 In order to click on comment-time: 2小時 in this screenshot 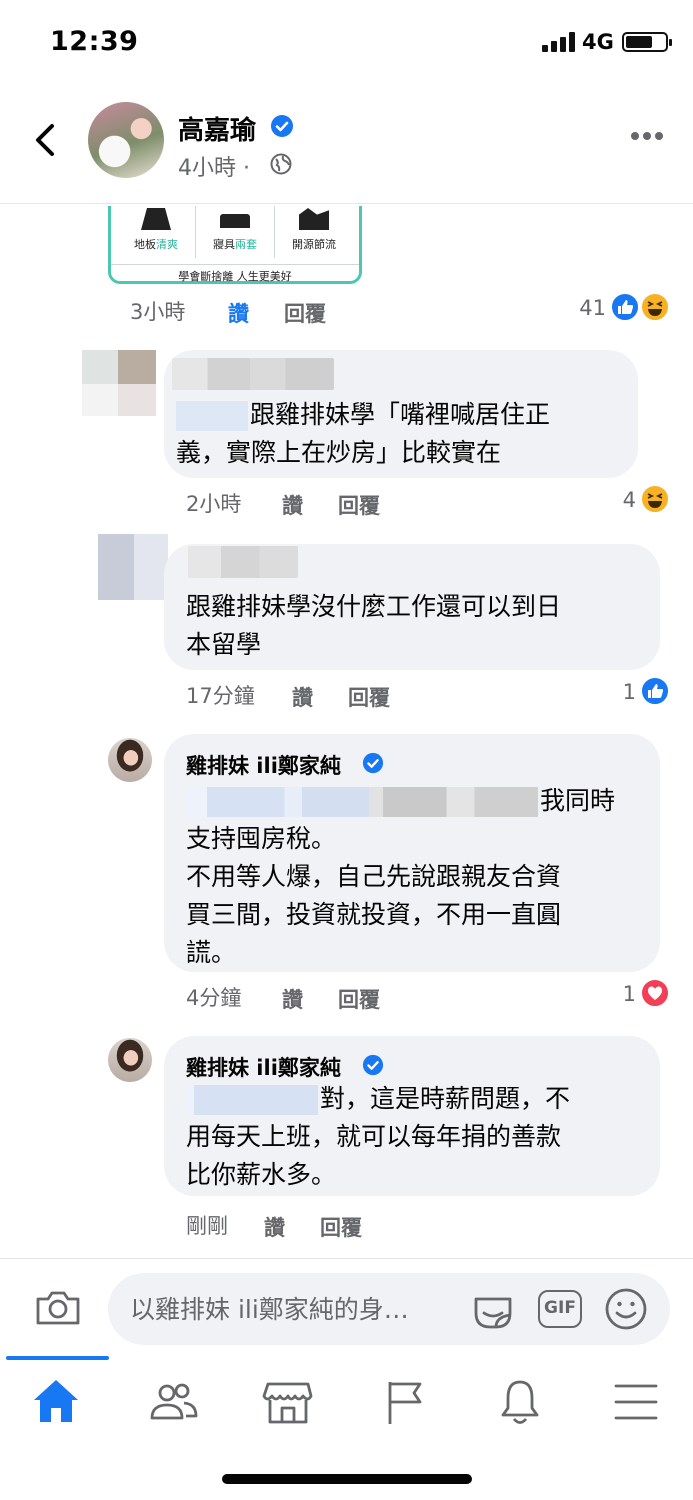, I will do `click(214, 504)`.